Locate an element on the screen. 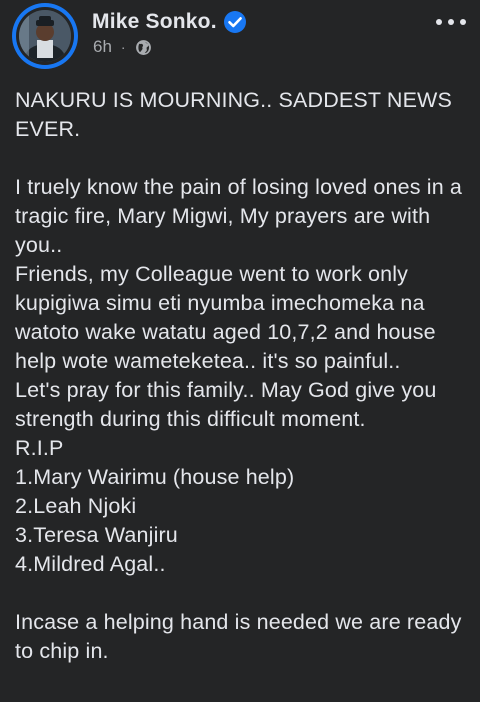 This screenshot has width=480, height=702. post-header: Mike Sonko. 6h · is located at coordinates (240, 36).